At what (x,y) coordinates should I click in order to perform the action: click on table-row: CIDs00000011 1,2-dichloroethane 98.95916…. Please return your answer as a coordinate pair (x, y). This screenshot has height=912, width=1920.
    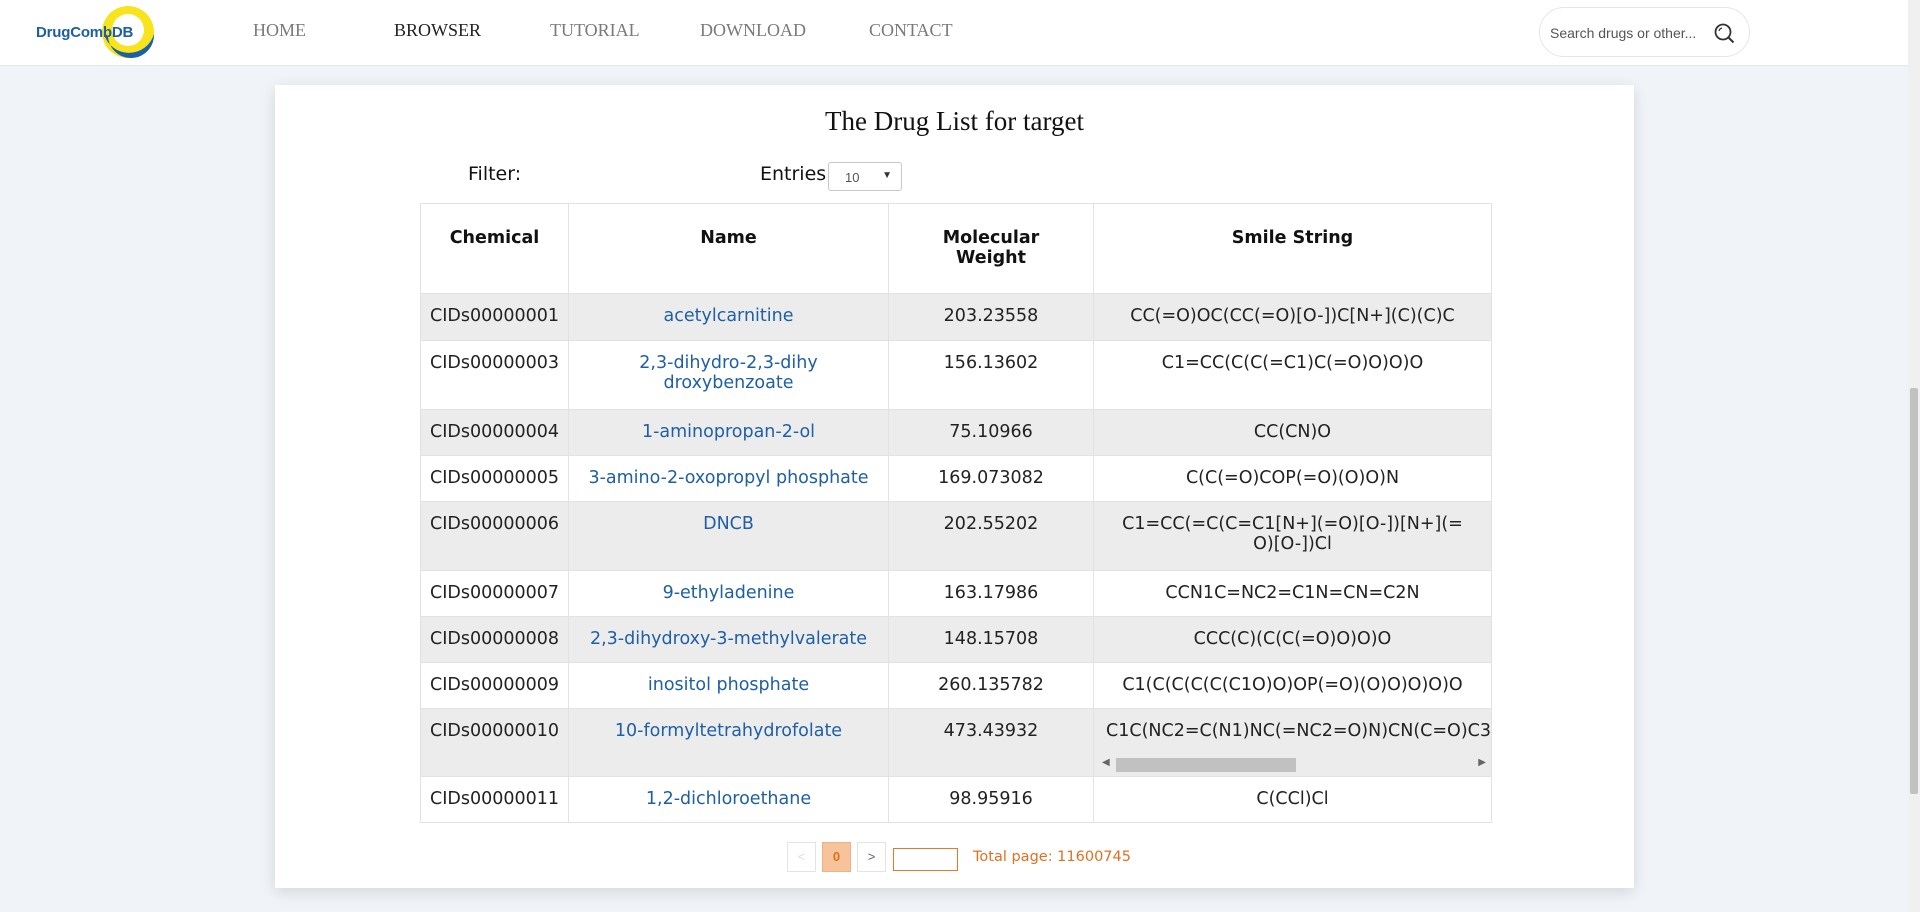
    Looking at the image, I should click on (956, 799).